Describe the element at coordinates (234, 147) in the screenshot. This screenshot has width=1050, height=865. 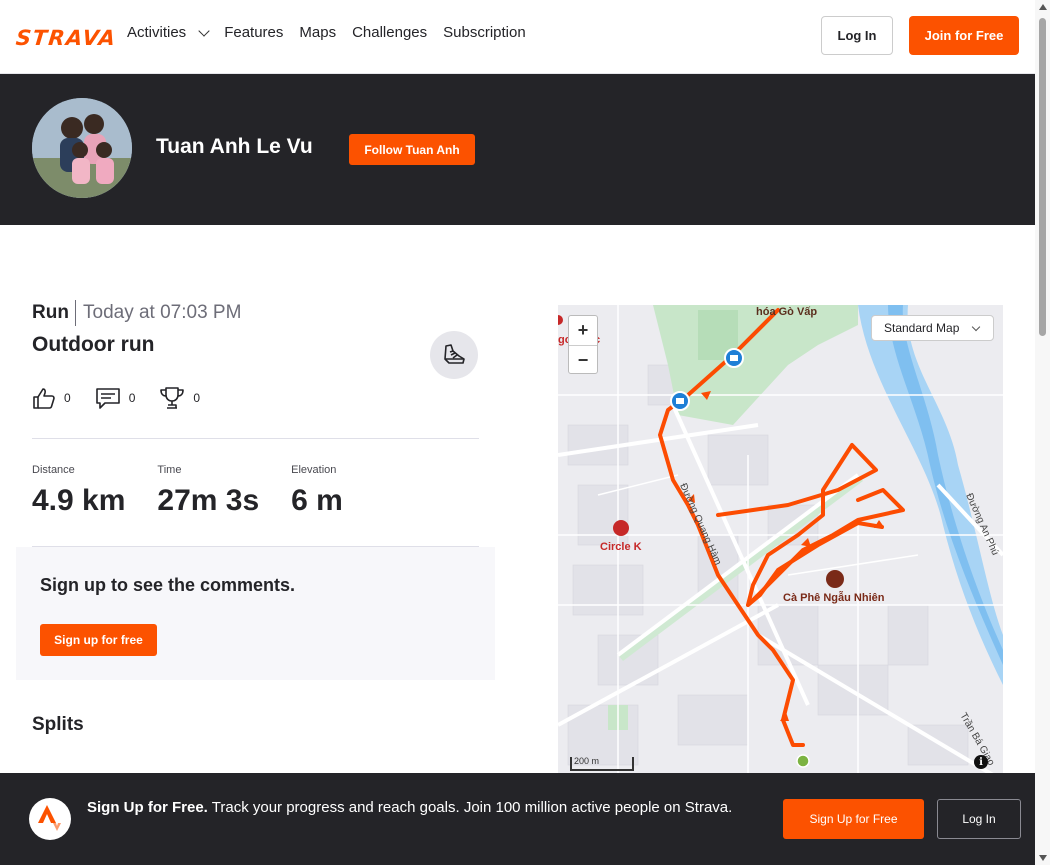
I see `athlete-name: Tuan Anh Le Vu` at that location.